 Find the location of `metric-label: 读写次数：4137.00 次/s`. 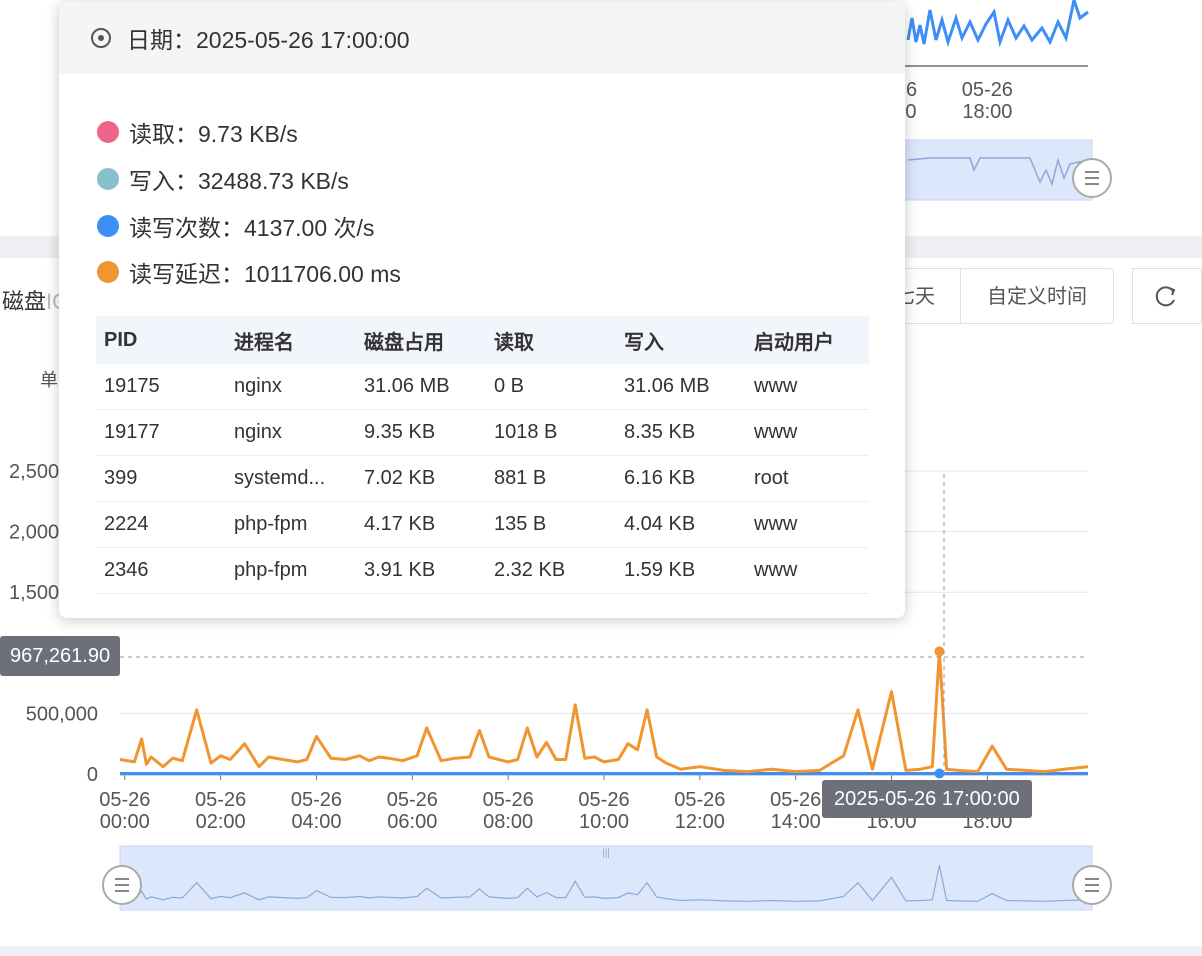

metric-label: 读写次数：4137.00 次/s is located at coordinates (252, 228).